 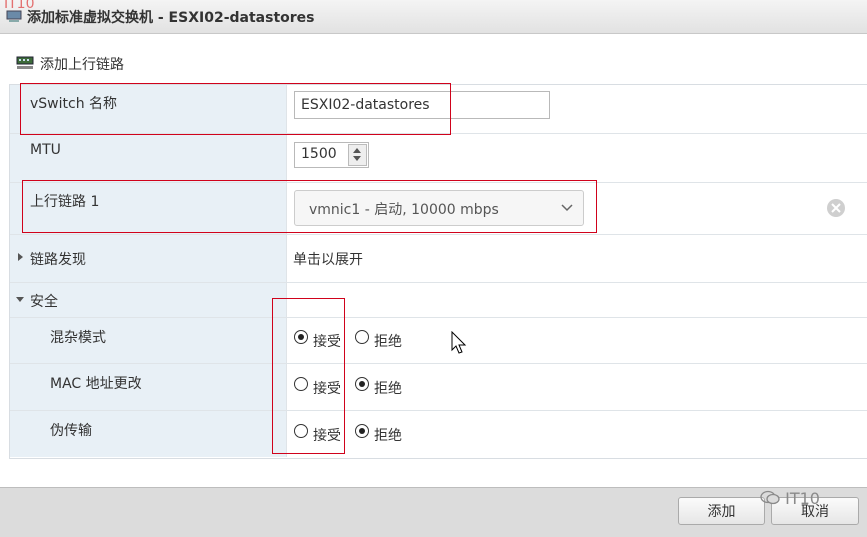 What do you see at coordinates (388, 388) in the screenshot?
I see `mac-change-reject-label: 拒绝` at bounding box center [388, 388].